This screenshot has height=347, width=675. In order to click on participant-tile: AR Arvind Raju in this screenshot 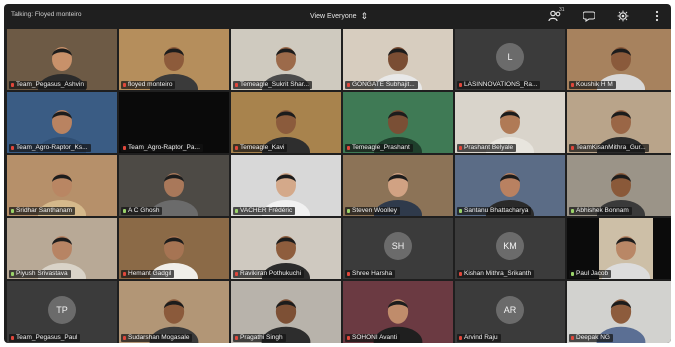, I will do `click(510, 312)`.